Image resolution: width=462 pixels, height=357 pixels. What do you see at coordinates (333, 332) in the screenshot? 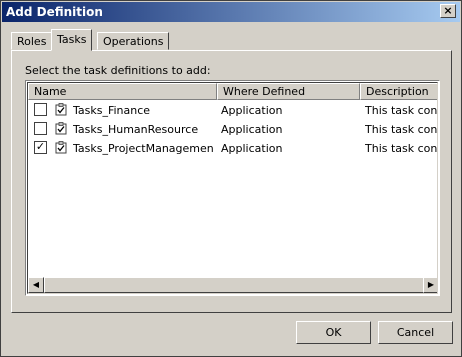
I see `ok-button: OK` at bounding box center [333, 332].